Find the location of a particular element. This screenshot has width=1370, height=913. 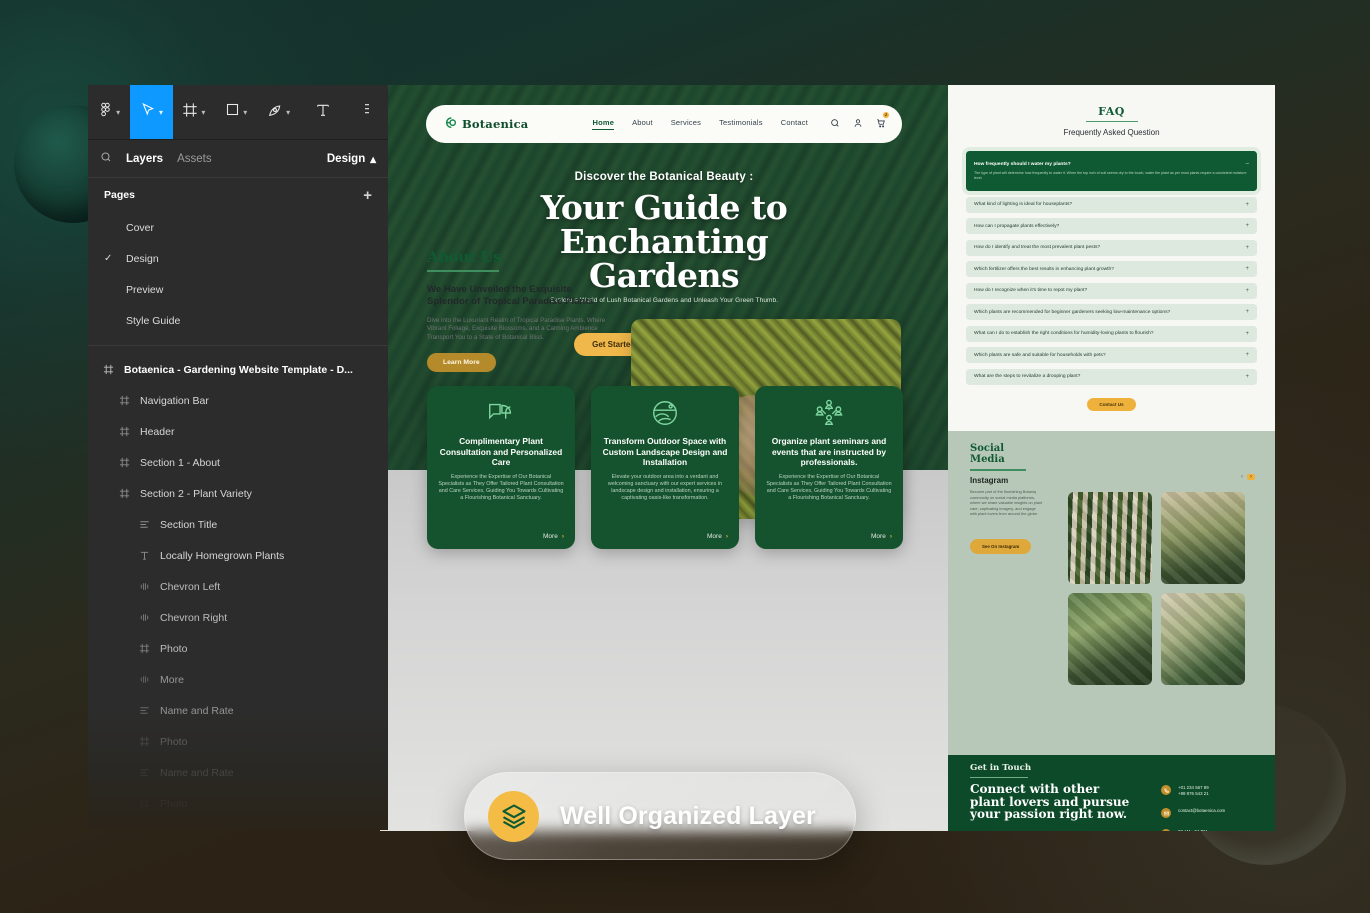

page-item-style-guide: Style Guide is located at coordinates (238, 320).